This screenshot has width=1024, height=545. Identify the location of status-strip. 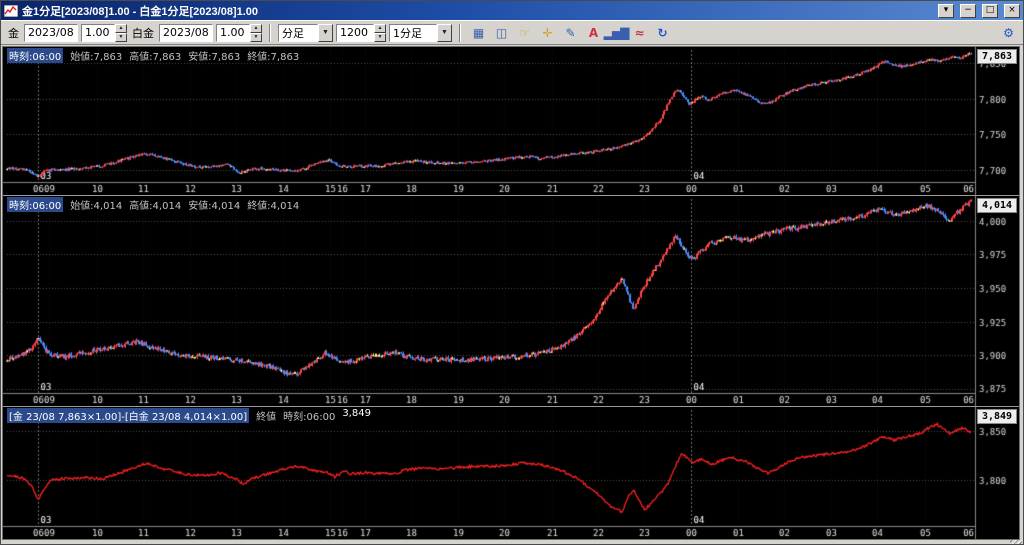
(512, 542).